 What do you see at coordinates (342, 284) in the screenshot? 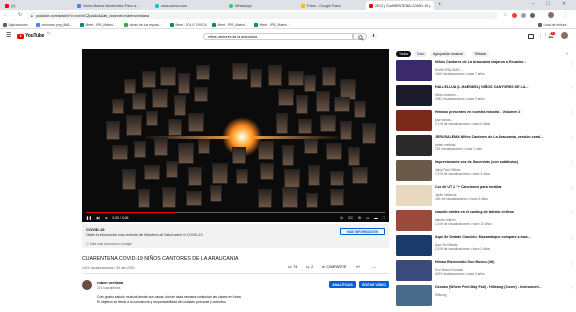
I see `analytics-button: ANALÍTICAS` at bounding box center [342, 284].